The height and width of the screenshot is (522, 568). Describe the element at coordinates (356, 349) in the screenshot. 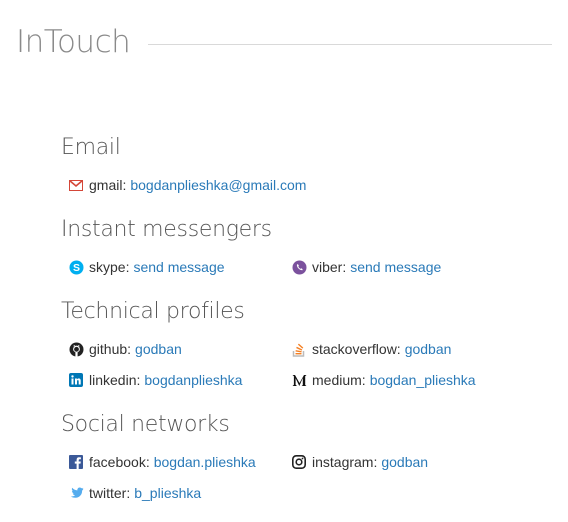

I see `stackoverflow-label: stackoverflow:` at that location.